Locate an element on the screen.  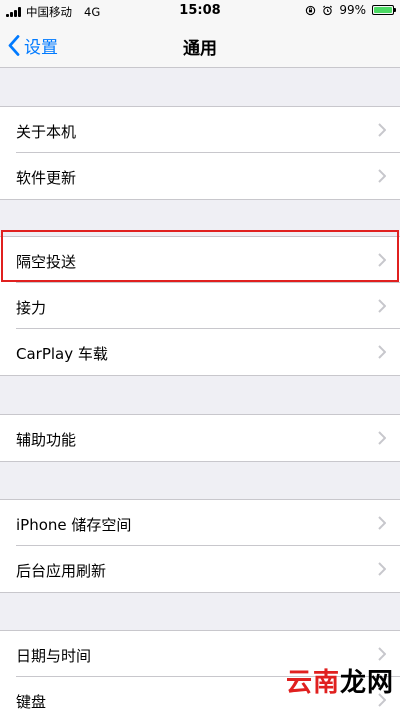
row-label: 辅助功能 is located at coordinates (46, 440).